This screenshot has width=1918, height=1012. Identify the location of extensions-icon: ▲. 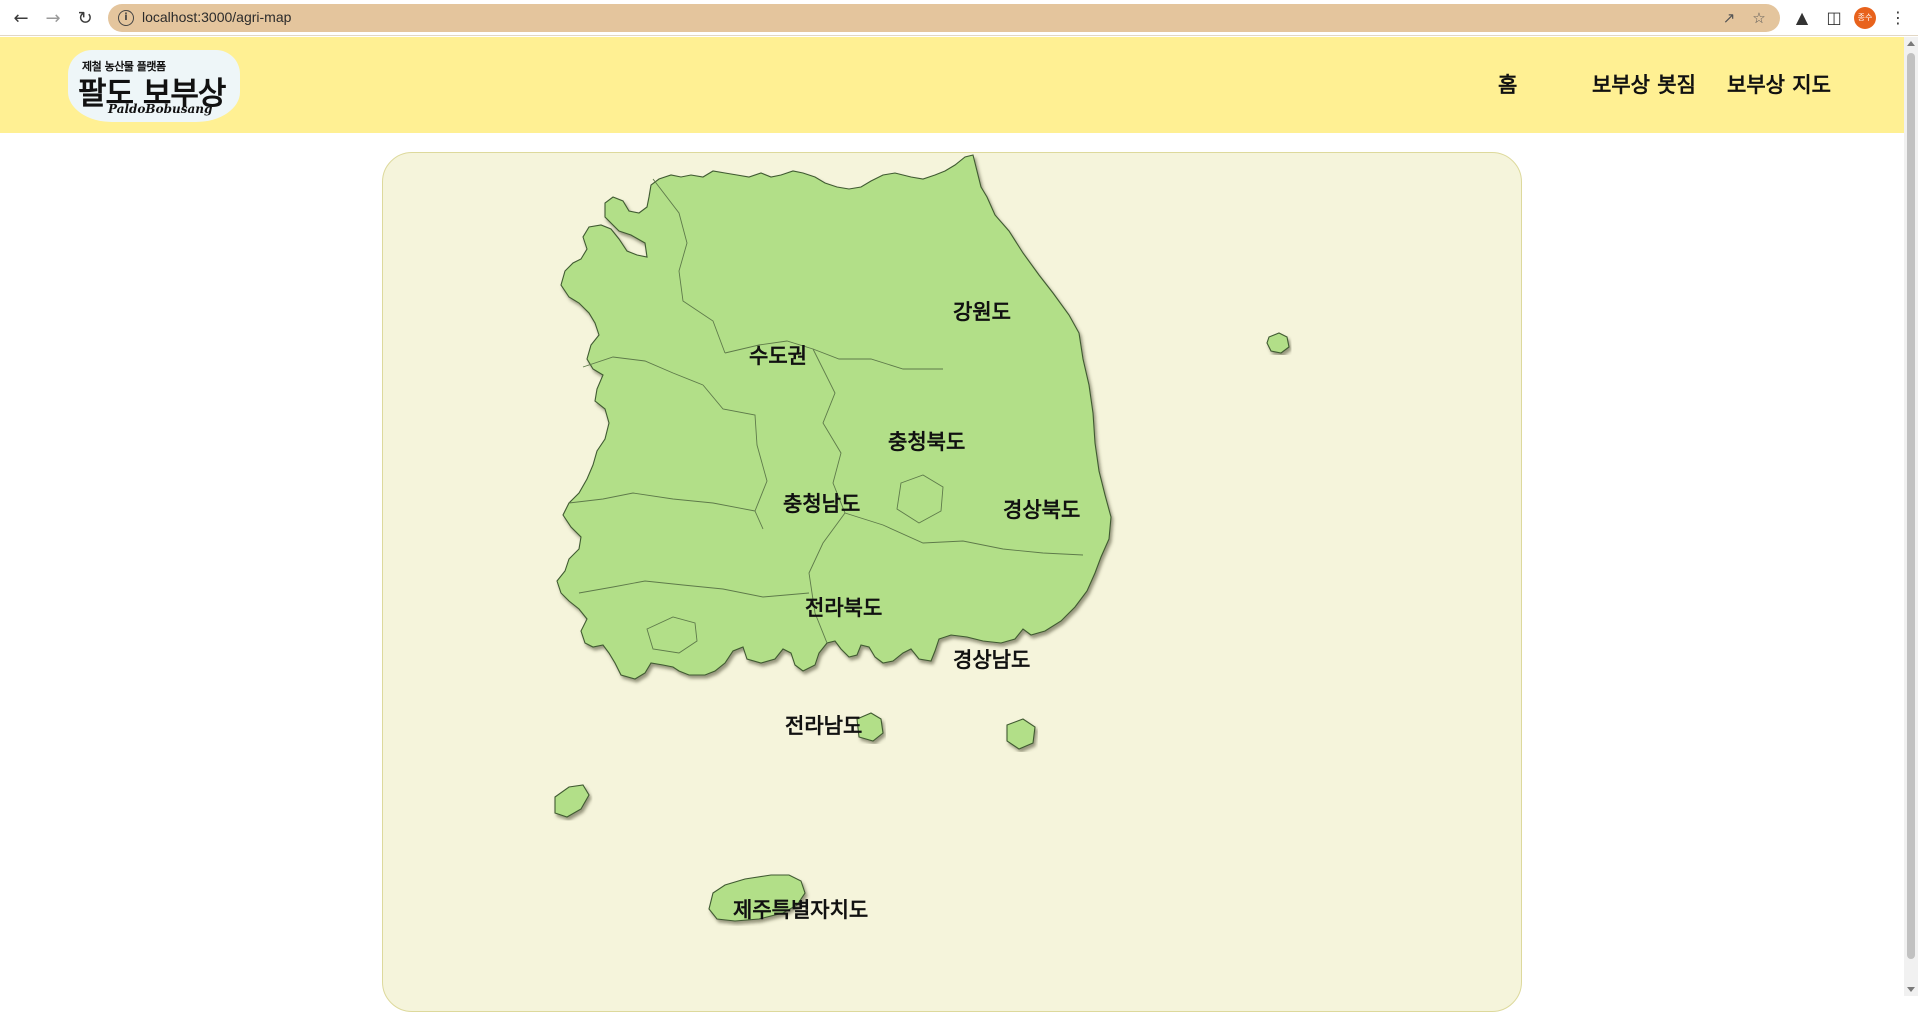
(1802, 18).